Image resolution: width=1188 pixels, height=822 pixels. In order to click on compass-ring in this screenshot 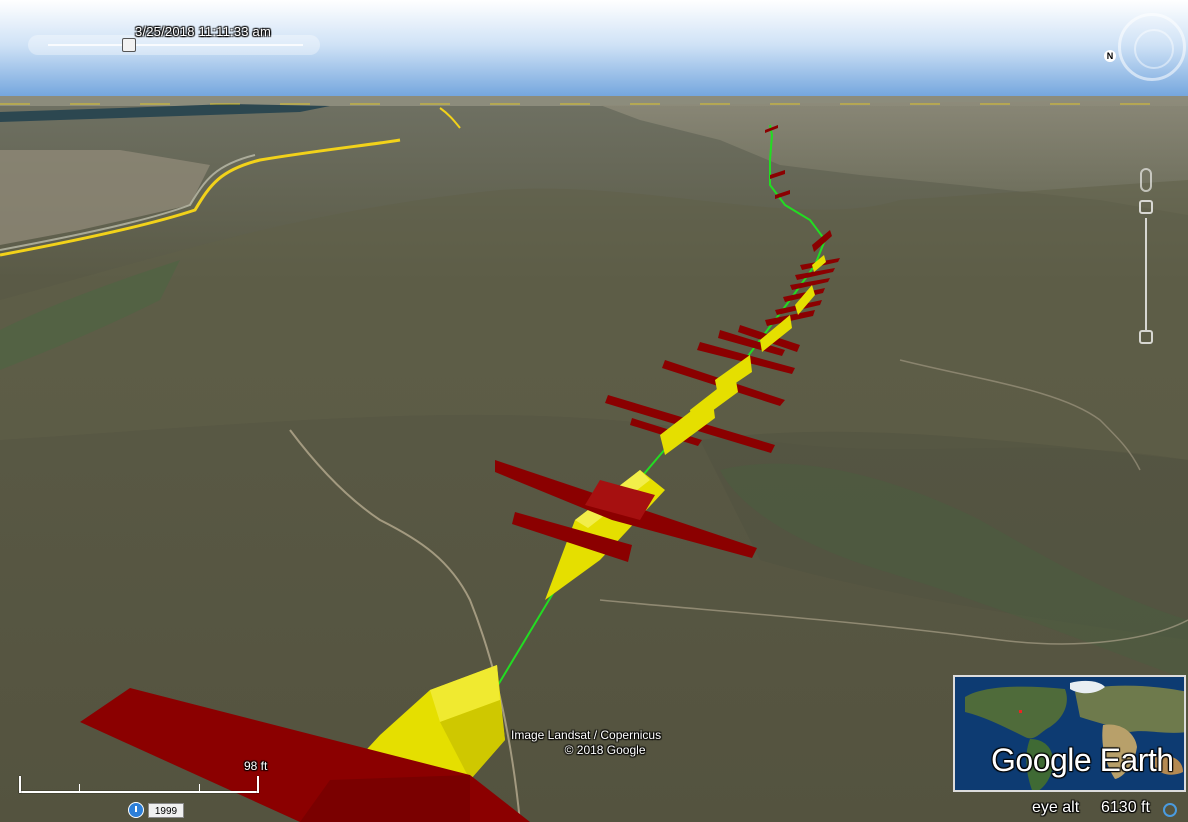, I will do `click(1154, 49)`.